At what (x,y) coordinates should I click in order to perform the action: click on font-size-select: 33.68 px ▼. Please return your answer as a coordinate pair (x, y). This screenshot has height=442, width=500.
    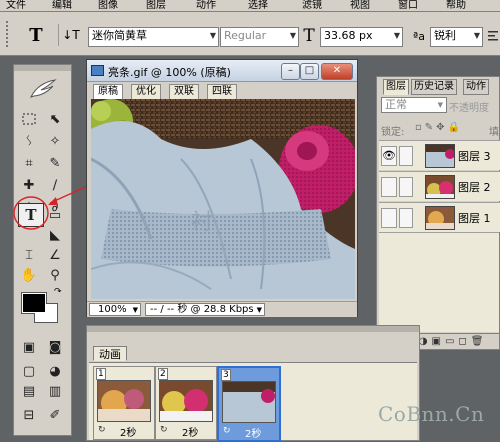
    Looking at the image, I should click on (361, 37).